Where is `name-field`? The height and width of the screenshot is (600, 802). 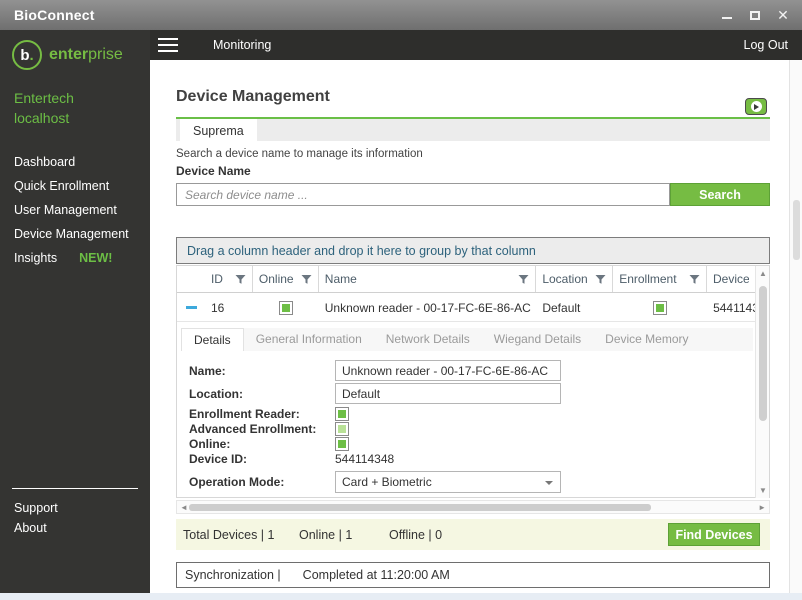 name-field is located at coordinates (448, 370).